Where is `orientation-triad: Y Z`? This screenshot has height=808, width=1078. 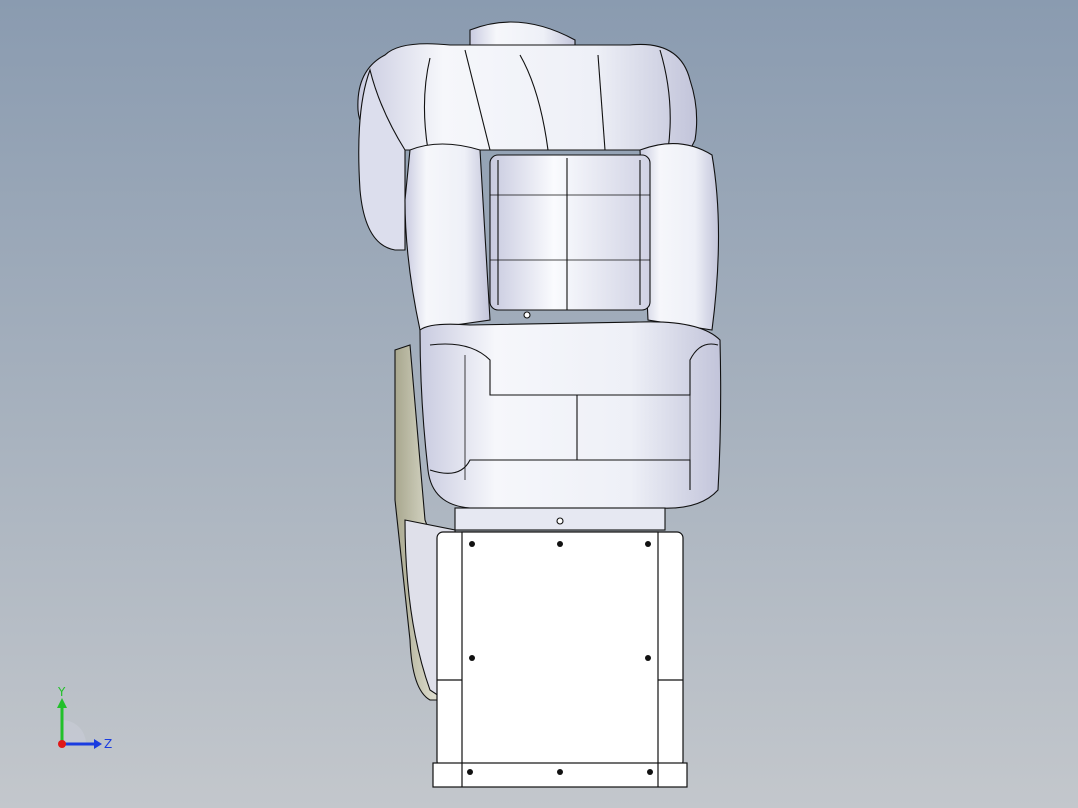 orientation-triad: Y Z is located at coordinates (84, 718).